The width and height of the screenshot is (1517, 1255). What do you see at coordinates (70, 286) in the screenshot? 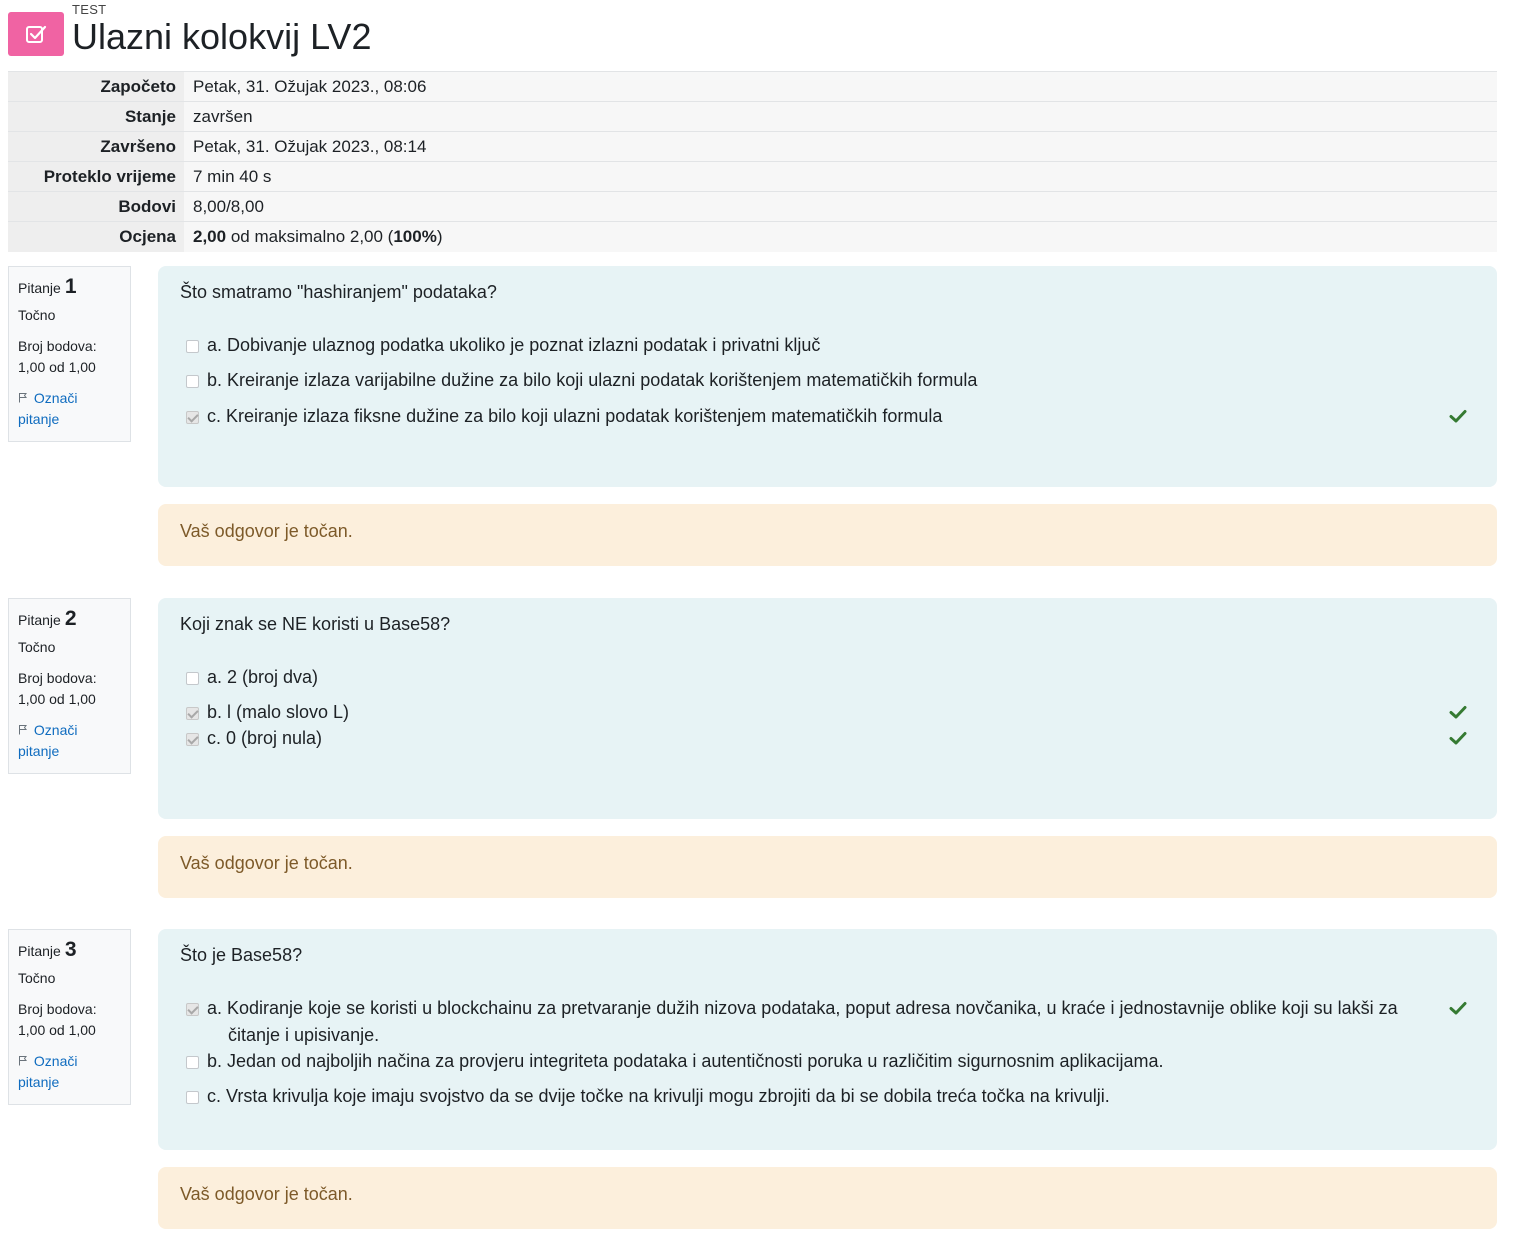
I see `question-number: 1` at bounding box center [70, 286].